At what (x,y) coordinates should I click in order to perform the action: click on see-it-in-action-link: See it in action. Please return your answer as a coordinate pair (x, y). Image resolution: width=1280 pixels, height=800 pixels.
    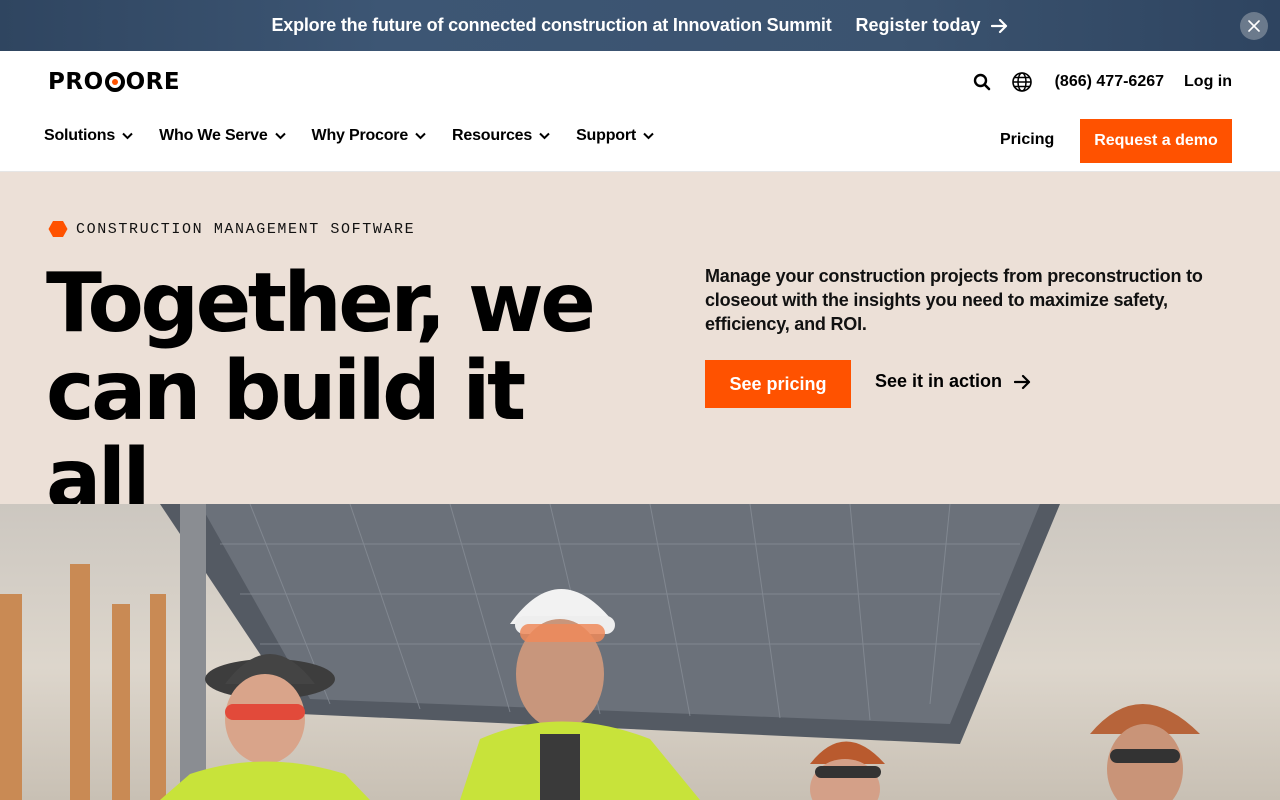
    Looking at the image, I should click on (953, 381).